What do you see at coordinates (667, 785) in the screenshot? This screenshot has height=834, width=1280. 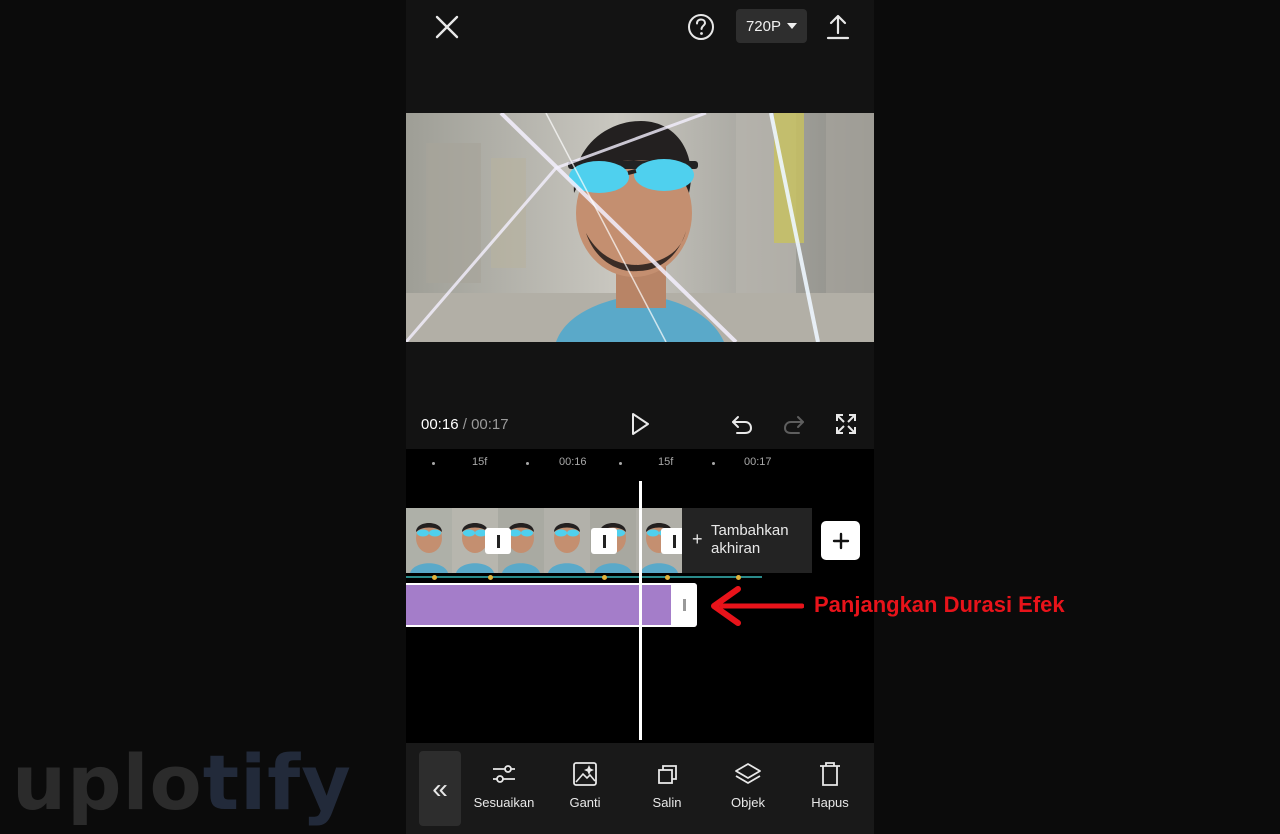 I see `tool-salin: Salin` at bounding box center [667, 785].